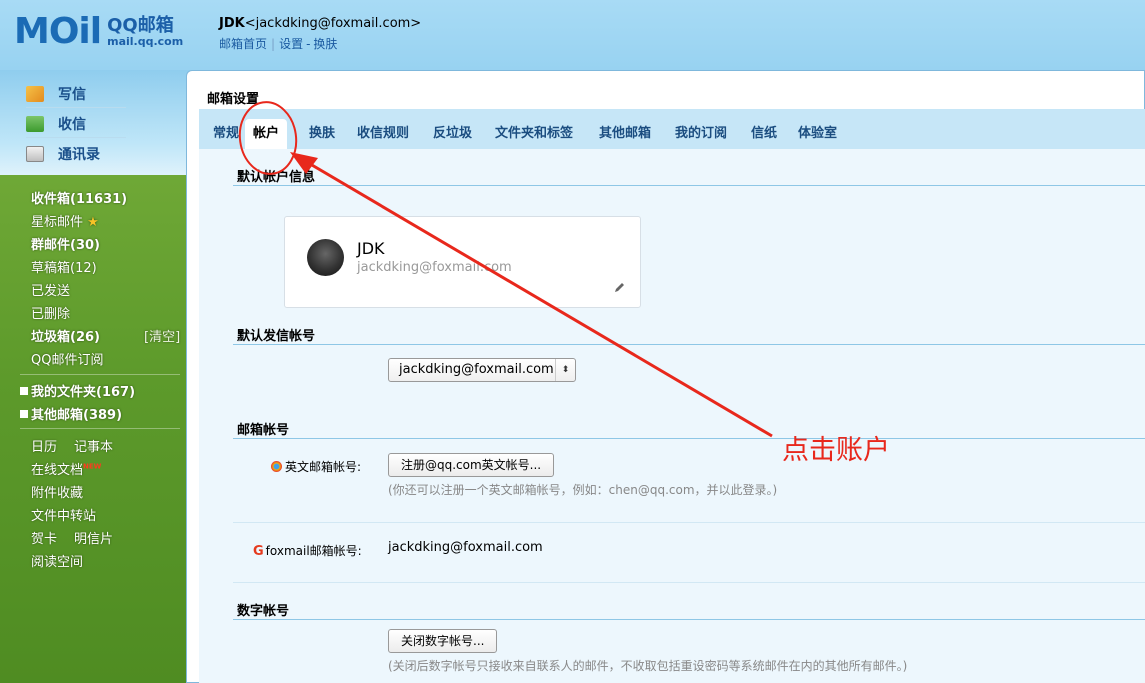 This screenshot has height=683, width=1145. What do you see at coordinates (57, 560) in the screenshot?
I see `reading-space-link: 阅读空间` at bounding box center [57, 560].